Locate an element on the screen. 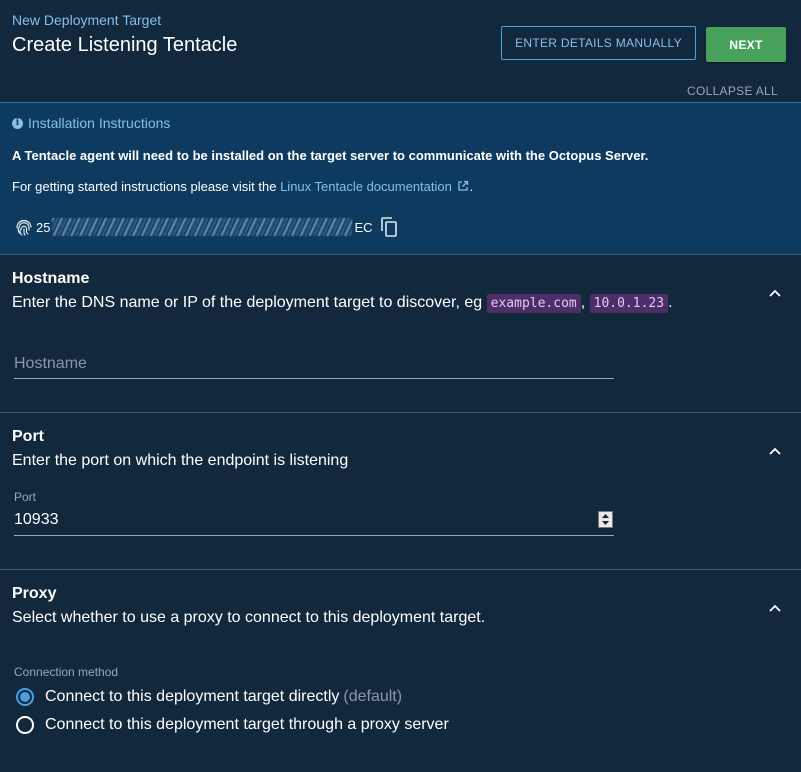 The image size is (801, 772). code-example-domain: example.com is located at coordinates (533, 303).